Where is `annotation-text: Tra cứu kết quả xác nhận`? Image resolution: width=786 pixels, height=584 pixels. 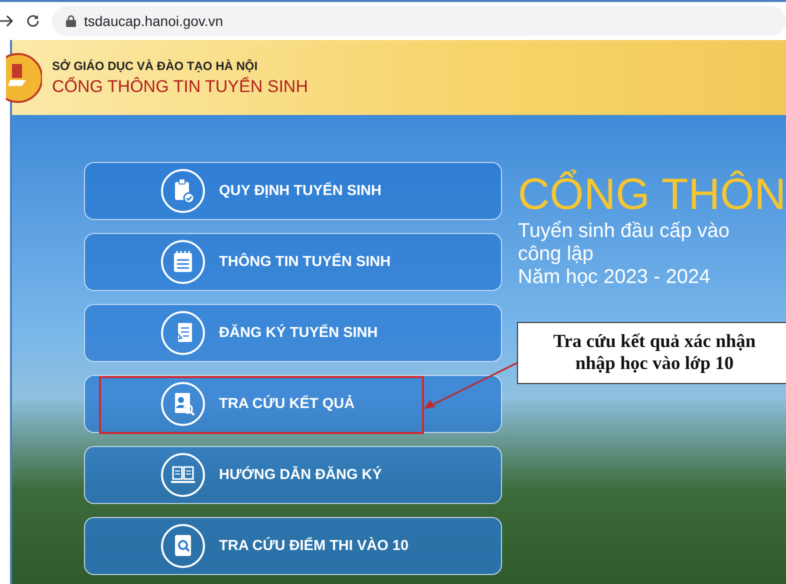 annotation-text: Tra cứu kết quả xác nhận is located at coordinates (654, 342).